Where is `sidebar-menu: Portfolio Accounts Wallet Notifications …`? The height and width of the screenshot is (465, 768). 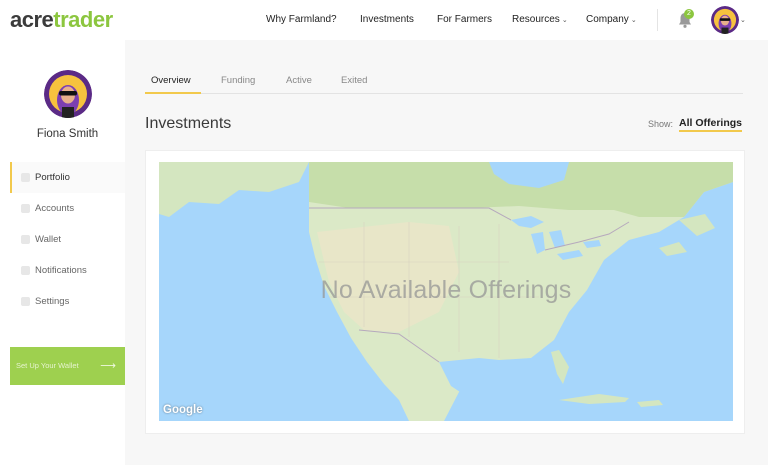 sidebar-menu: Portfolio Accounts Wallet Notifications … is located at coordinates (68, 239).